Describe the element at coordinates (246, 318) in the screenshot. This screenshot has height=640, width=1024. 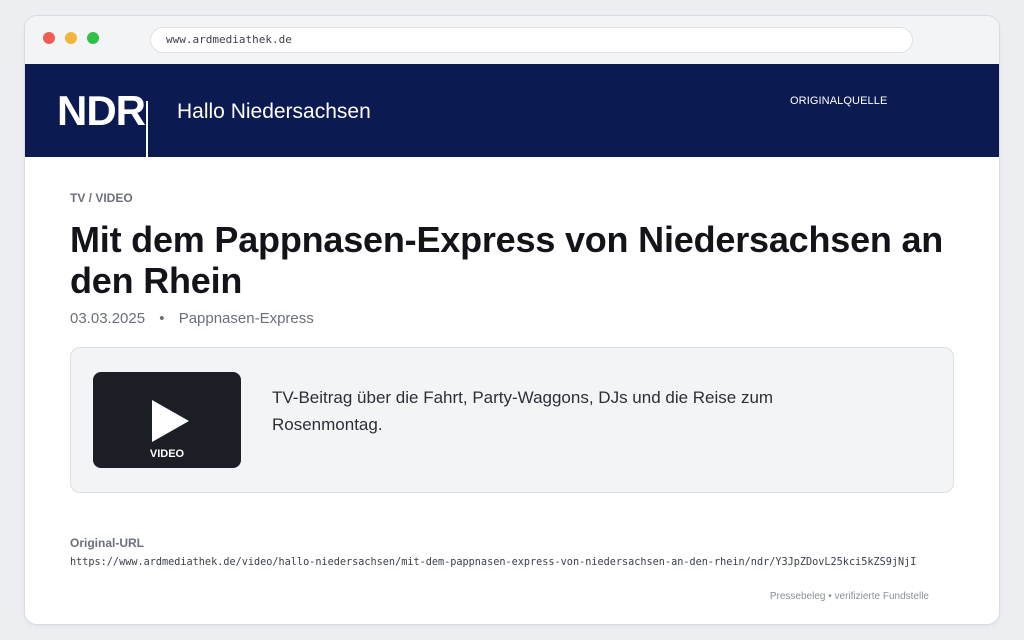
I see `category-label: Pappnasen-Express` at that location.